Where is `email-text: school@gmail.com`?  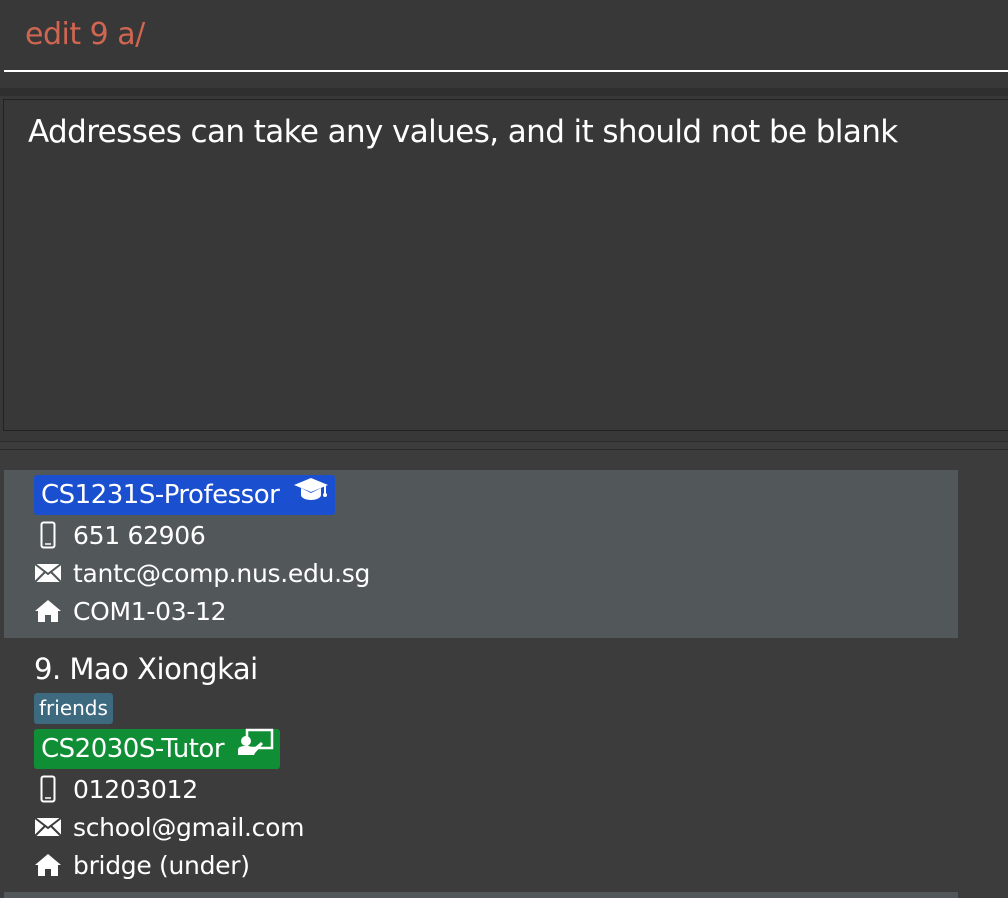 email-text: school@gmail.com is located at coordinates (189, 827).